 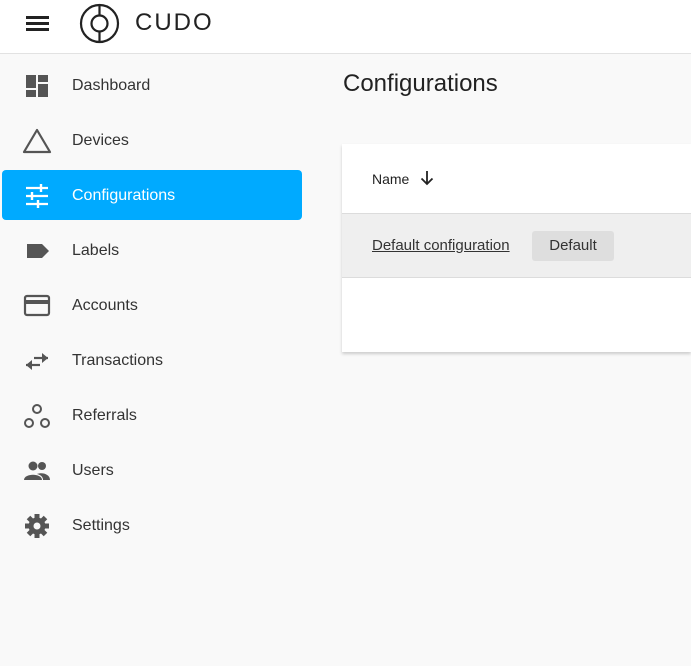 What do you see at coordinates (38, 251) in the screenshot?
I see `label-tag-icon` at bounding box center [38, 251].